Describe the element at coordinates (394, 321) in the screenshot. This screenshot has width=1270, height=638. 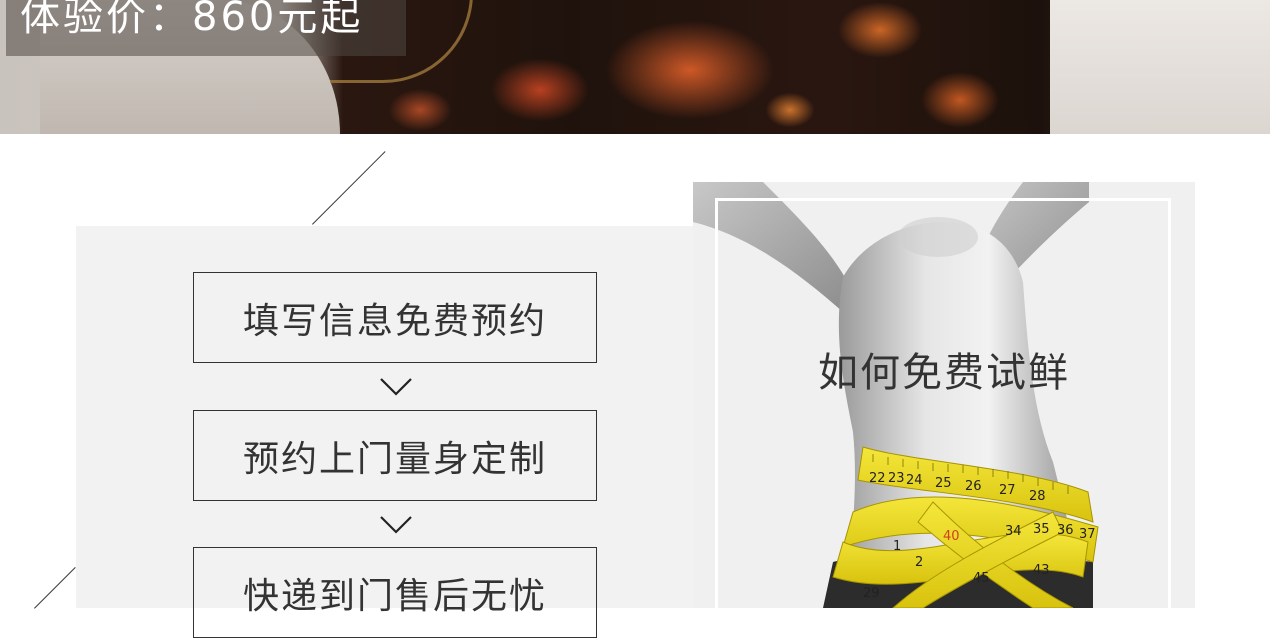
I see `step-label: 填写信息免费预约` at that location.